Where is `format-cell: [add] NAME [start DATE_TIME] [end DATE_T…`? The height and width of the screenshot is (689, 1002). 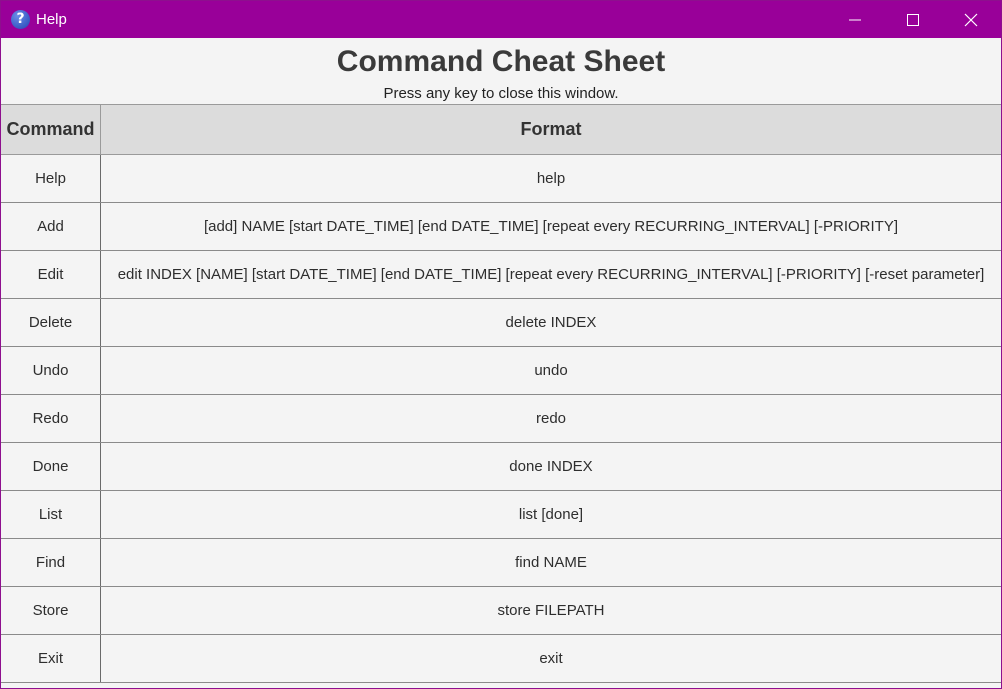
format-cell: [add] NAME [start DATE_TIME] [end DATE_T… is located at coordinates (551, 226).